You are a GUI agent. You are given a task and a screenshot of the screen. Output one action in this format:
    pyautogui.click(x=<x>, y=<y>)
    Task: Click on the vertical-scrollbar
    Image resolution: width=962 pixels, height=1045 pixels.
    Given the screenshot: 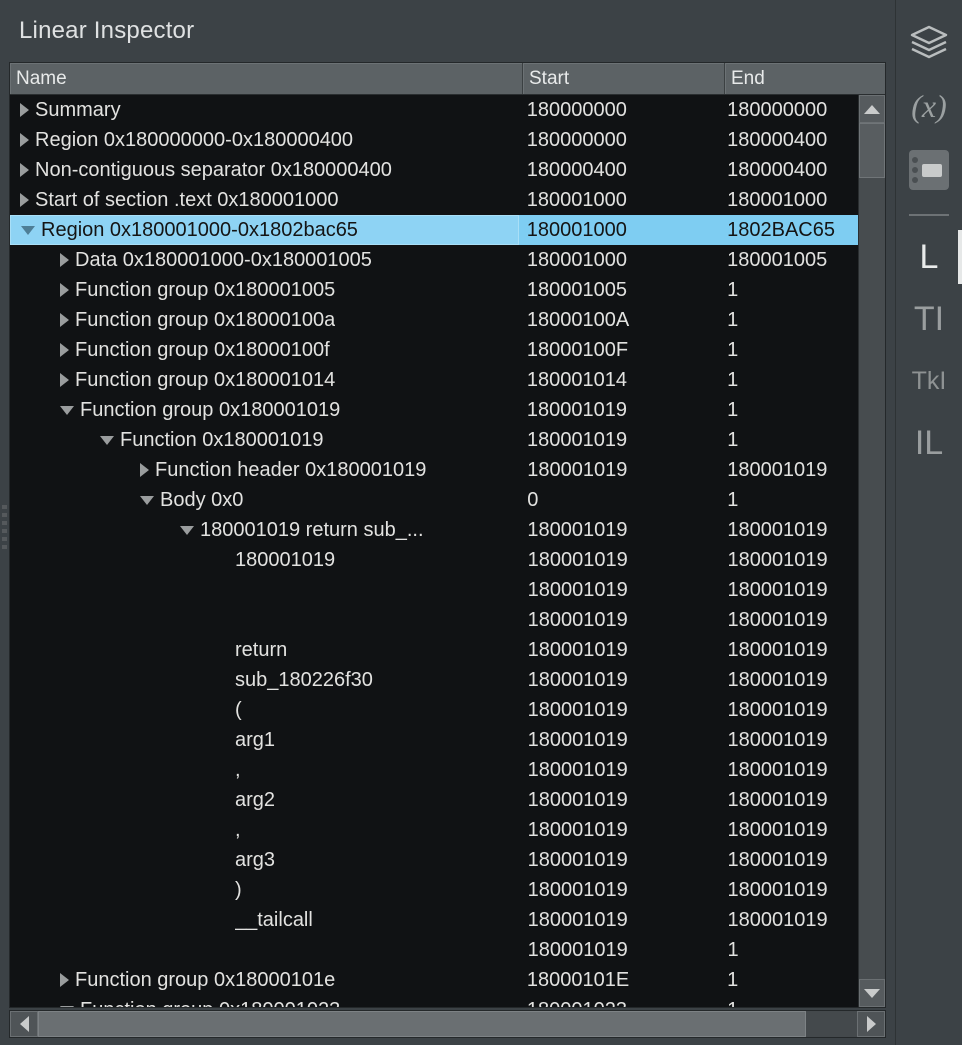 What is the action you would take?
    pyautogui.click(x=871, y=551)
    